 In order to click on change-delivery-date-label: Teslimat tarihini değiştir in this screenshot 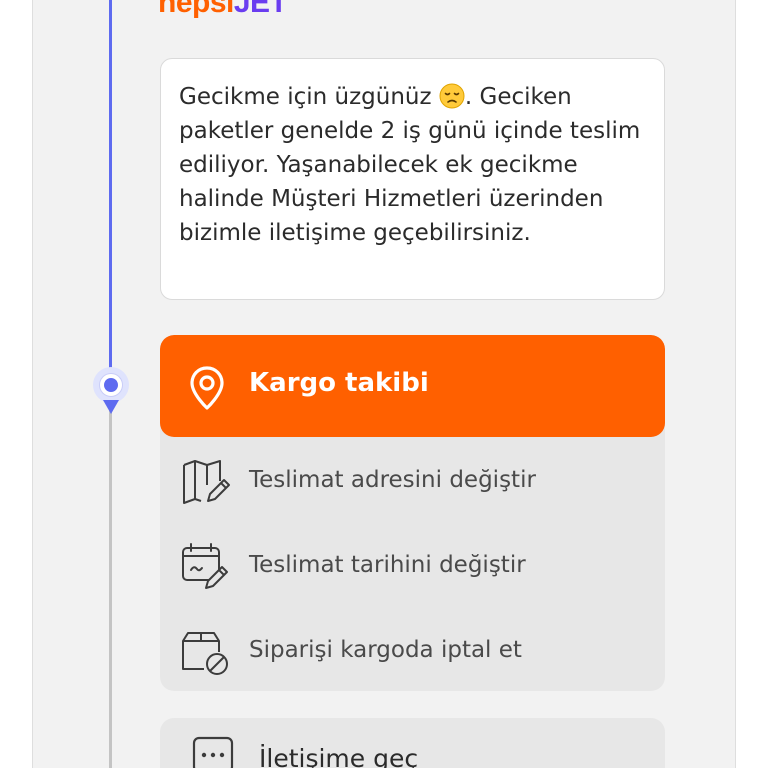, I will do `click(387, 565)`.